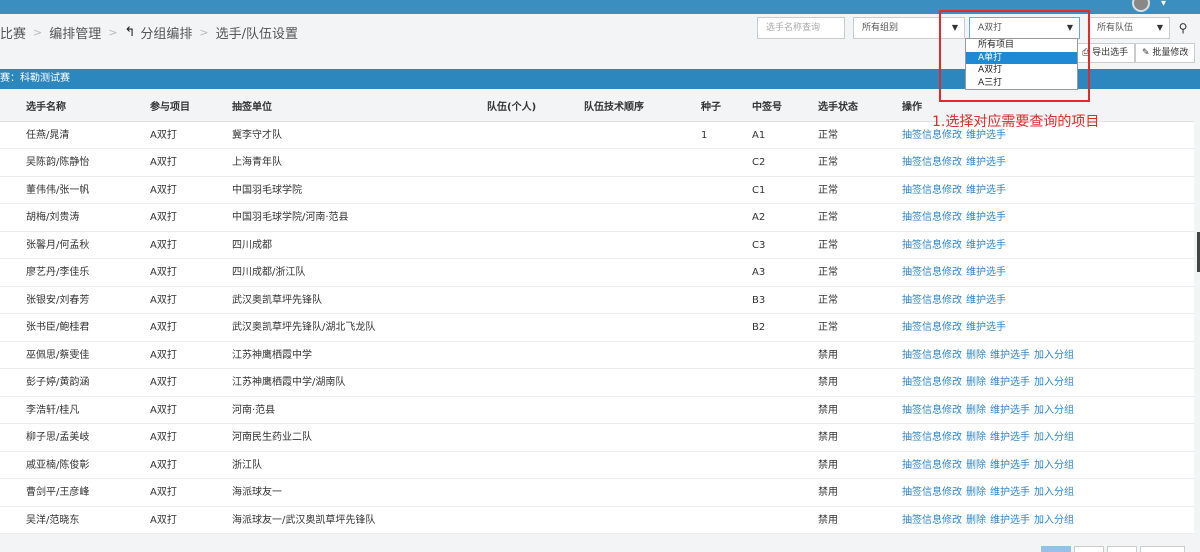 The height and width of the screenshot is (552, 1200). What do you see at coordinates (801, 28) in the screenshot?
I see `player-search-input: 选手名称查询` at bounding box center [801, 28].